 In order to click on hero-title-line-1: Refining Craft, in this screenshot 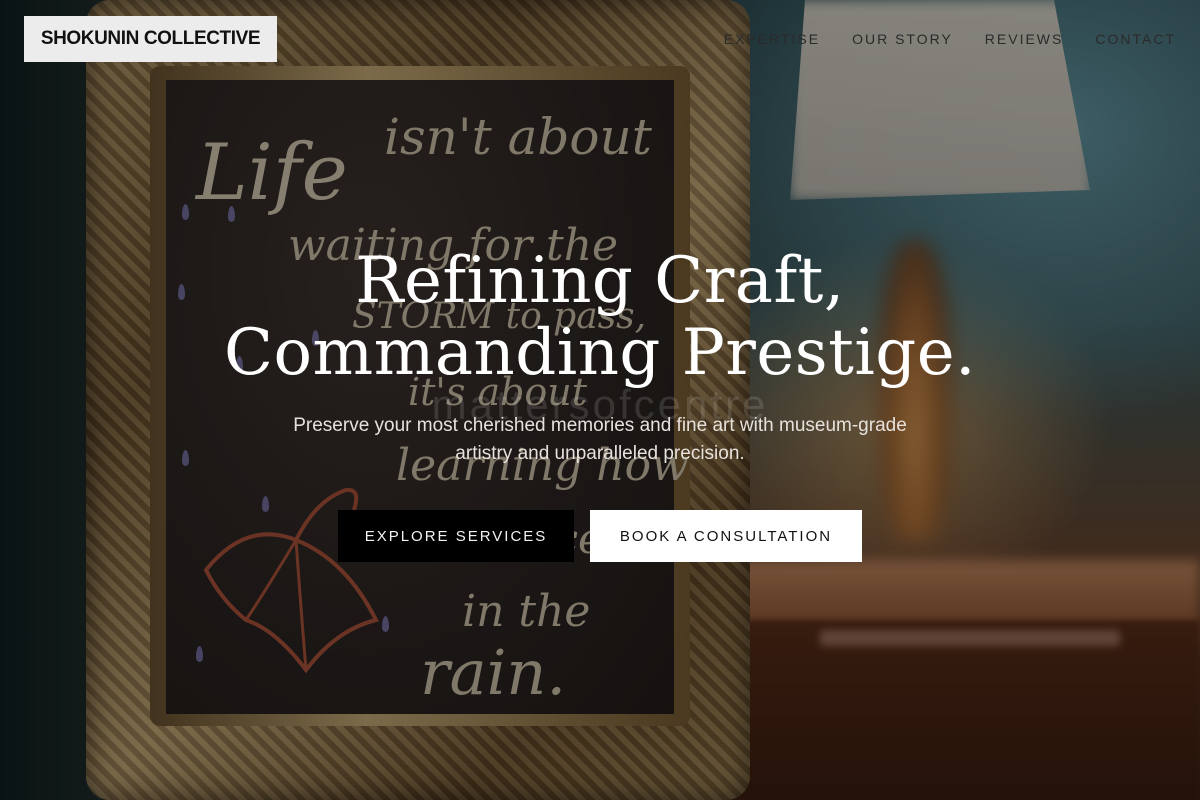, I will do `click(600, 281)`.